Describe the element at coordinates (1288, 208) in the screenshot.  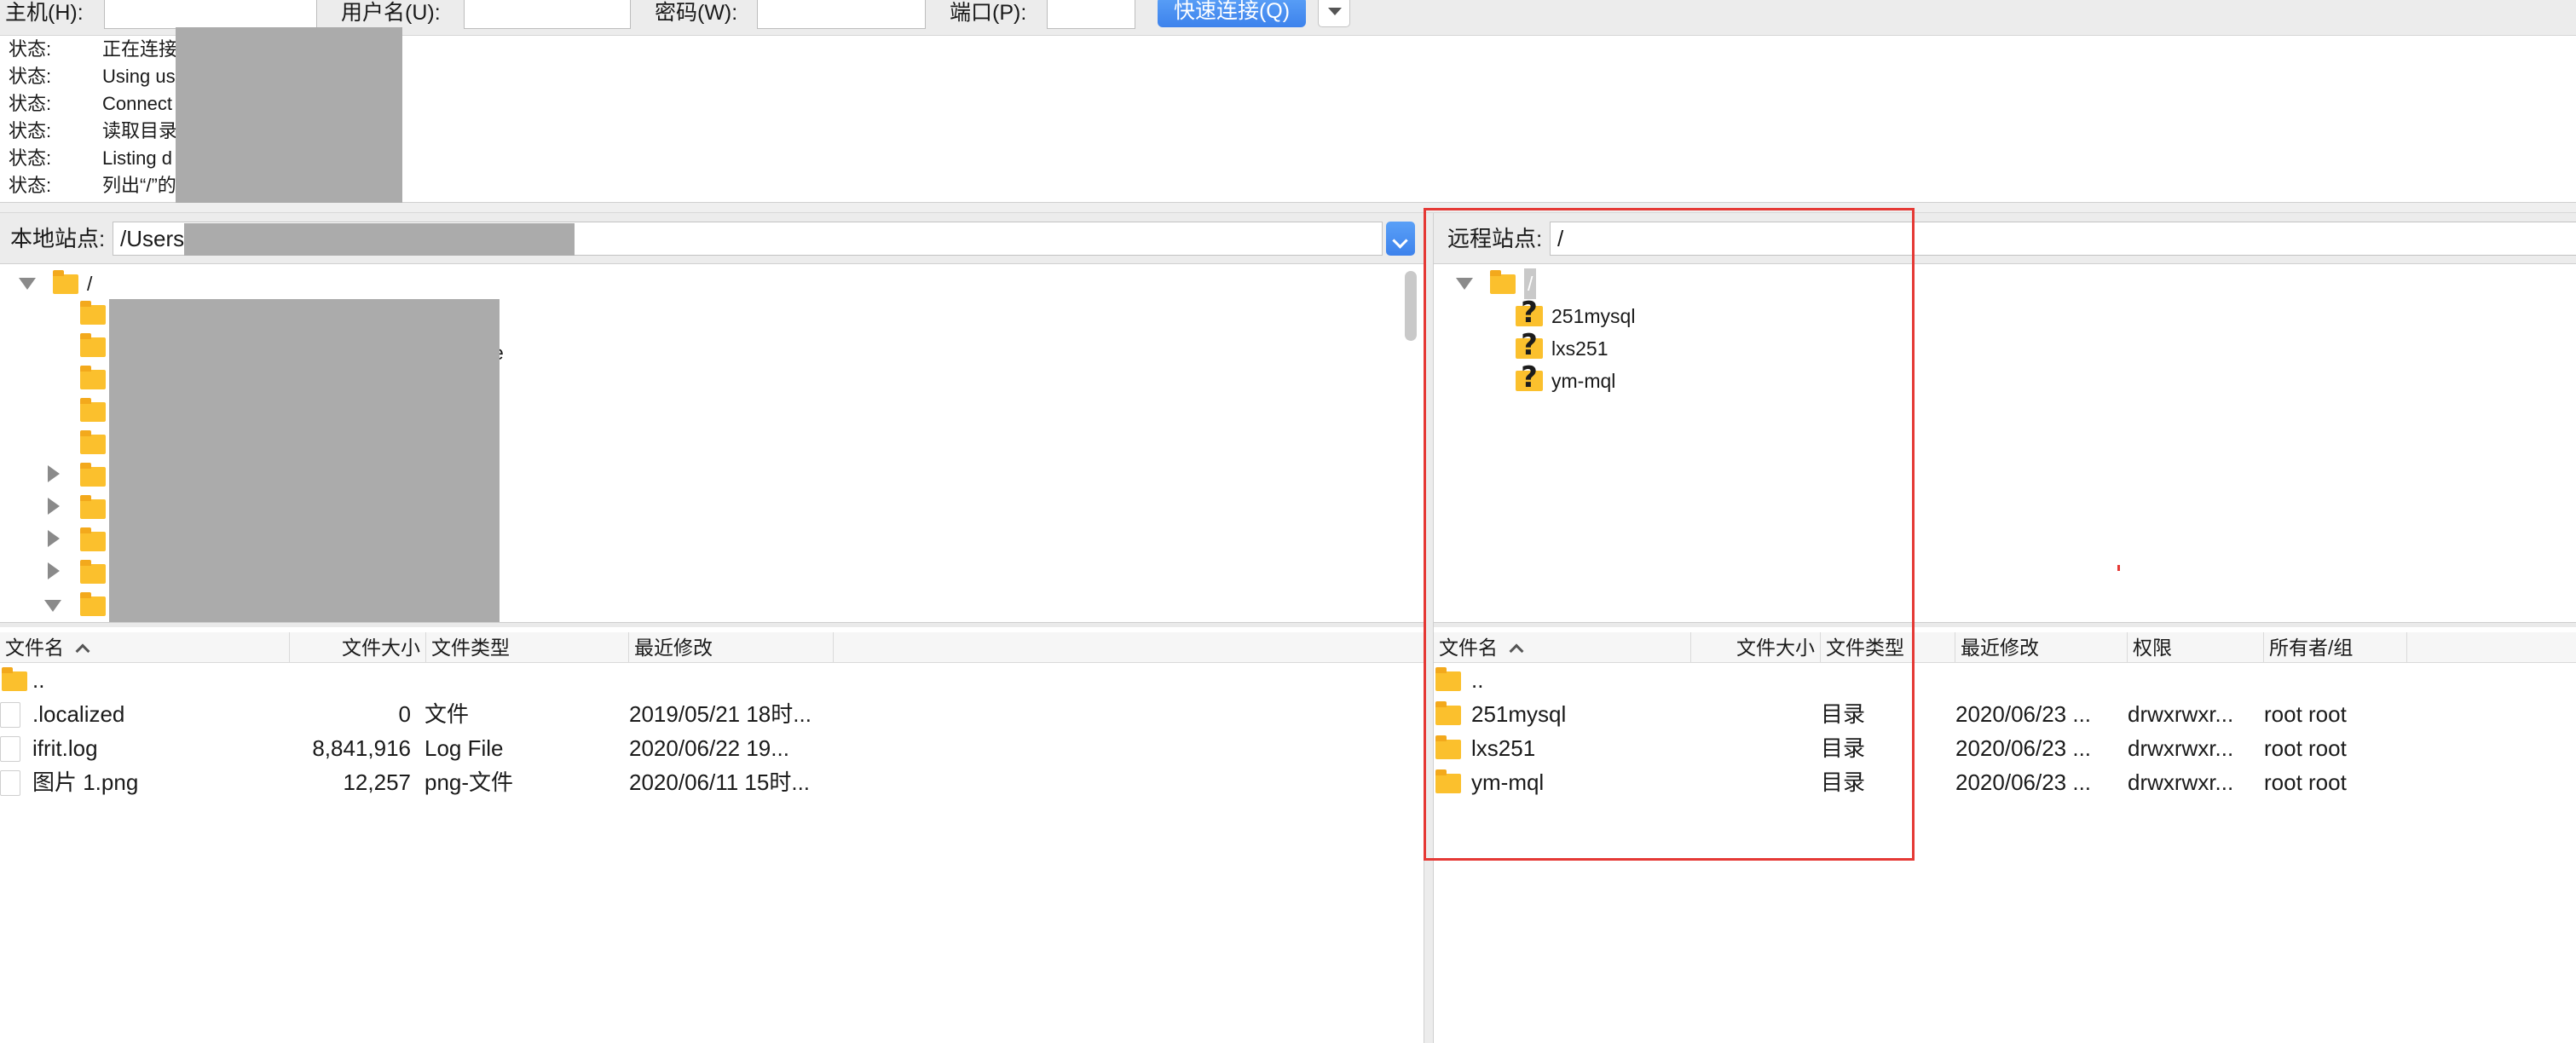
I see `horizontal-splitter` at that location.